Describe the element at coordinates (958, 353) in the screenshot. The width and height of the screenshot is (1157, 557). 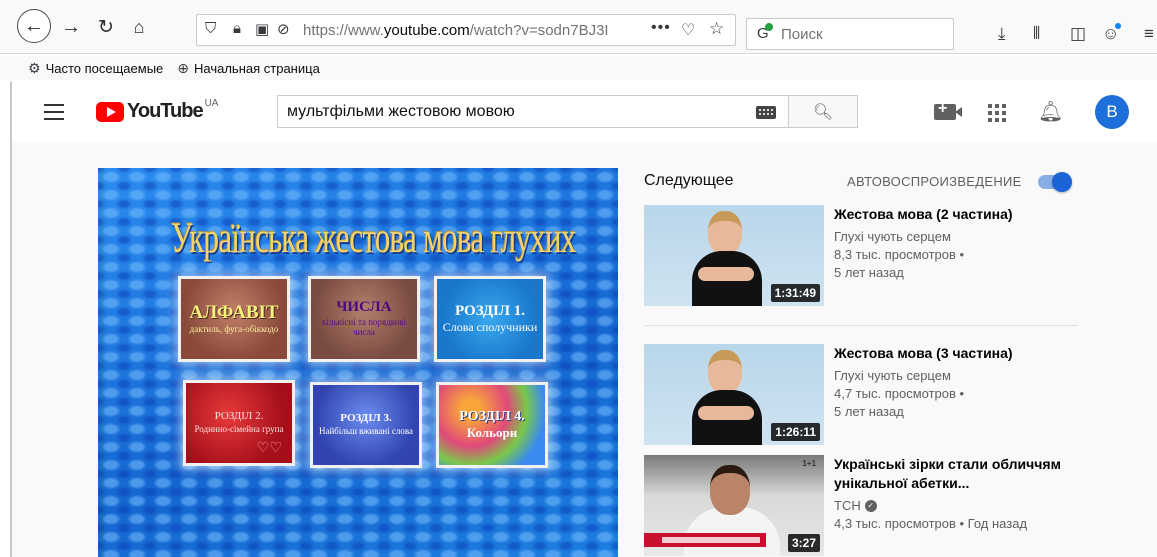
I see `video-title: Жестова мова (3 частина)` at that location.